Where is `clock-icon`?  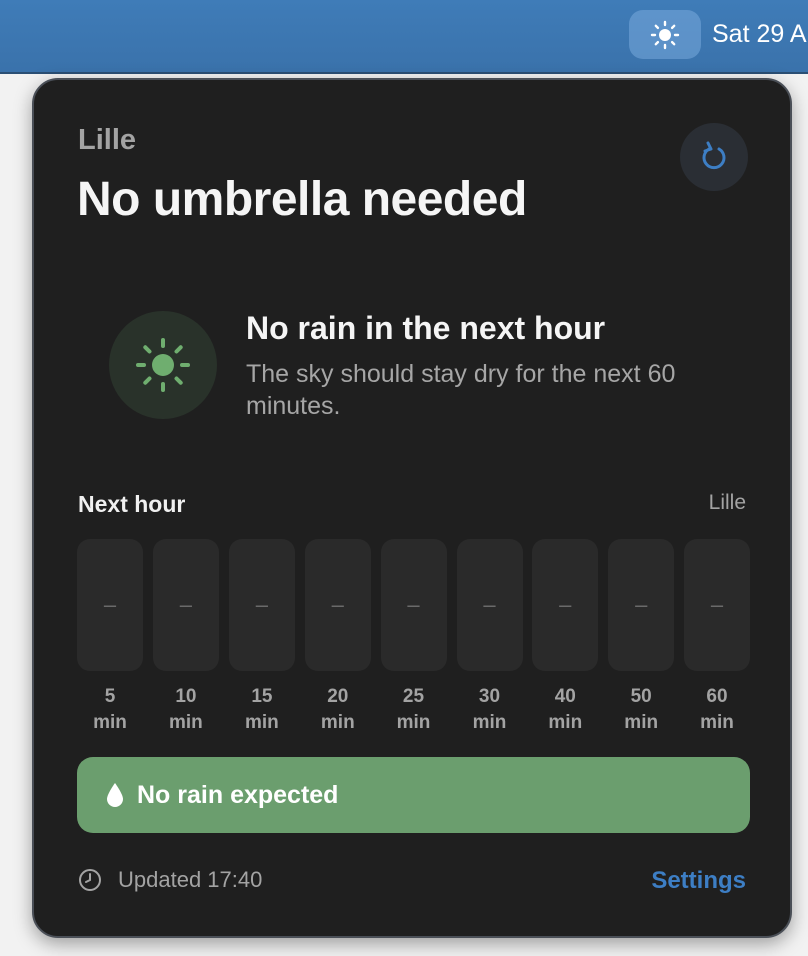
clock-icon is located at coordinates (90, 880).